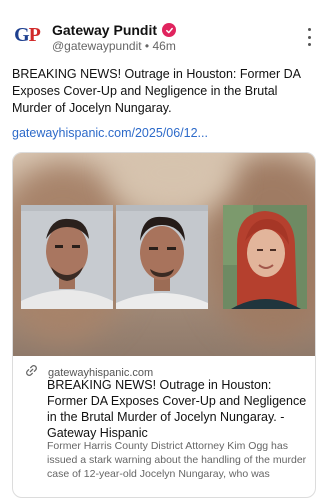 This screenshot has height=500, width=328. Describe the element at coordinates (31, 373) in the screenshot. I see `link-icon` at that location.